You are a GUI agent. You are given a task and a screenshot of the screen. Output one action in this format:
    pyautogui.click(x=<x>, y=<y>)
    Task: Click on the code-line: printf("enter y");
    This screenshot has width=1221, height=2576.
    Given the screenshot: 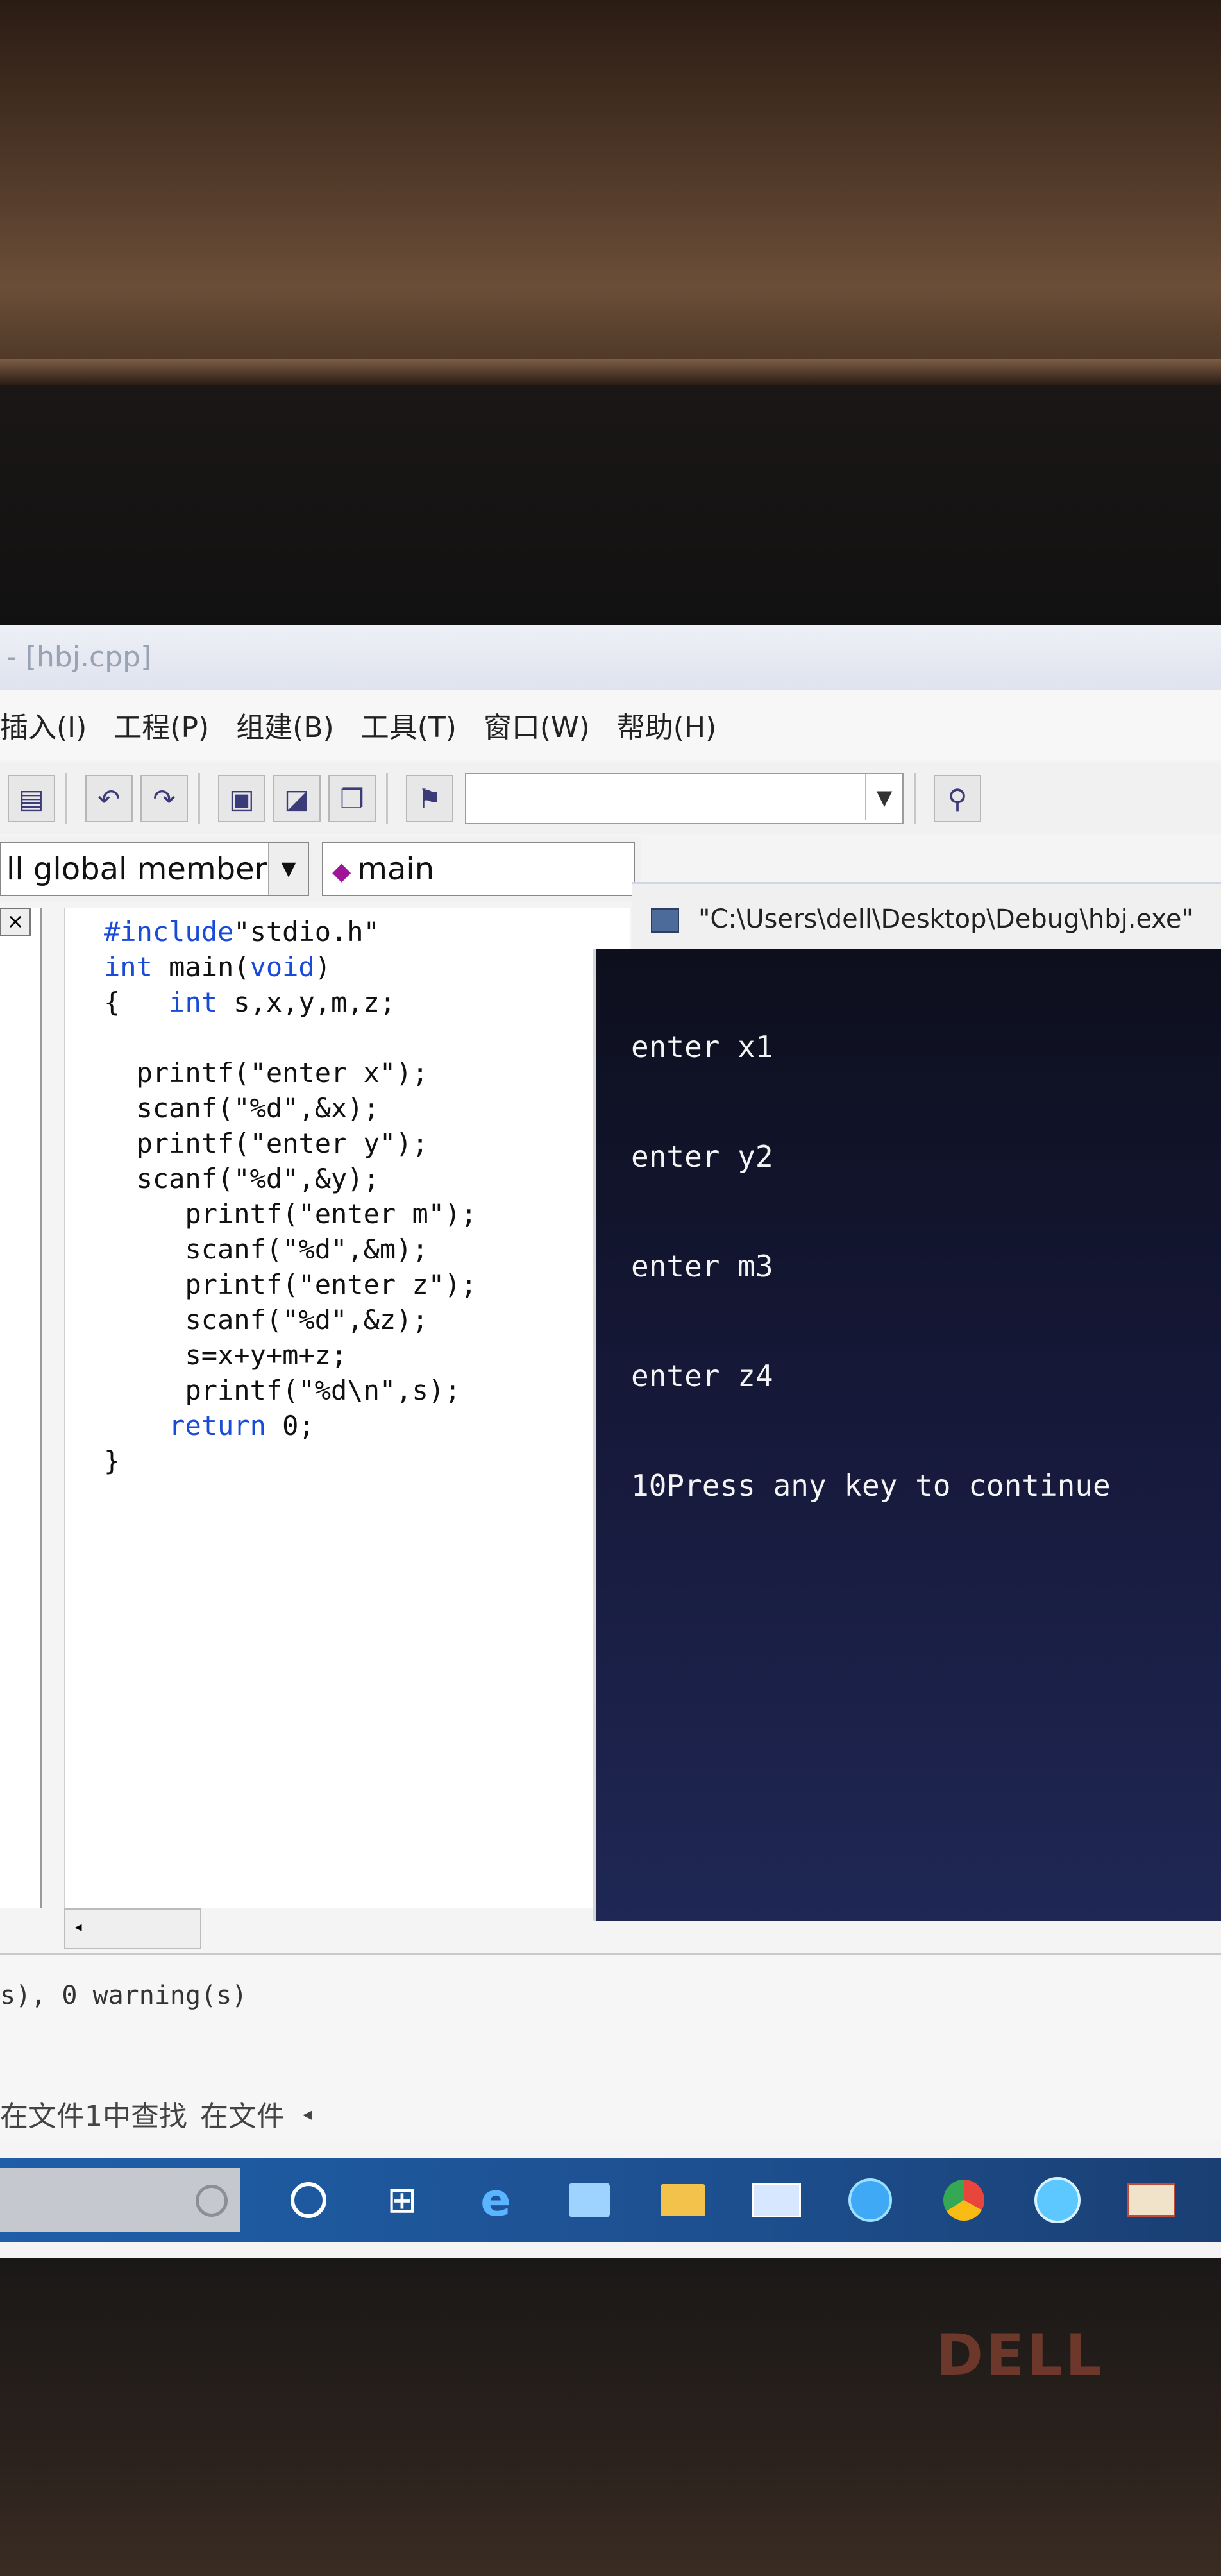 What is the action you would take?
    pyautogui.click(x=291, y=1143)
    